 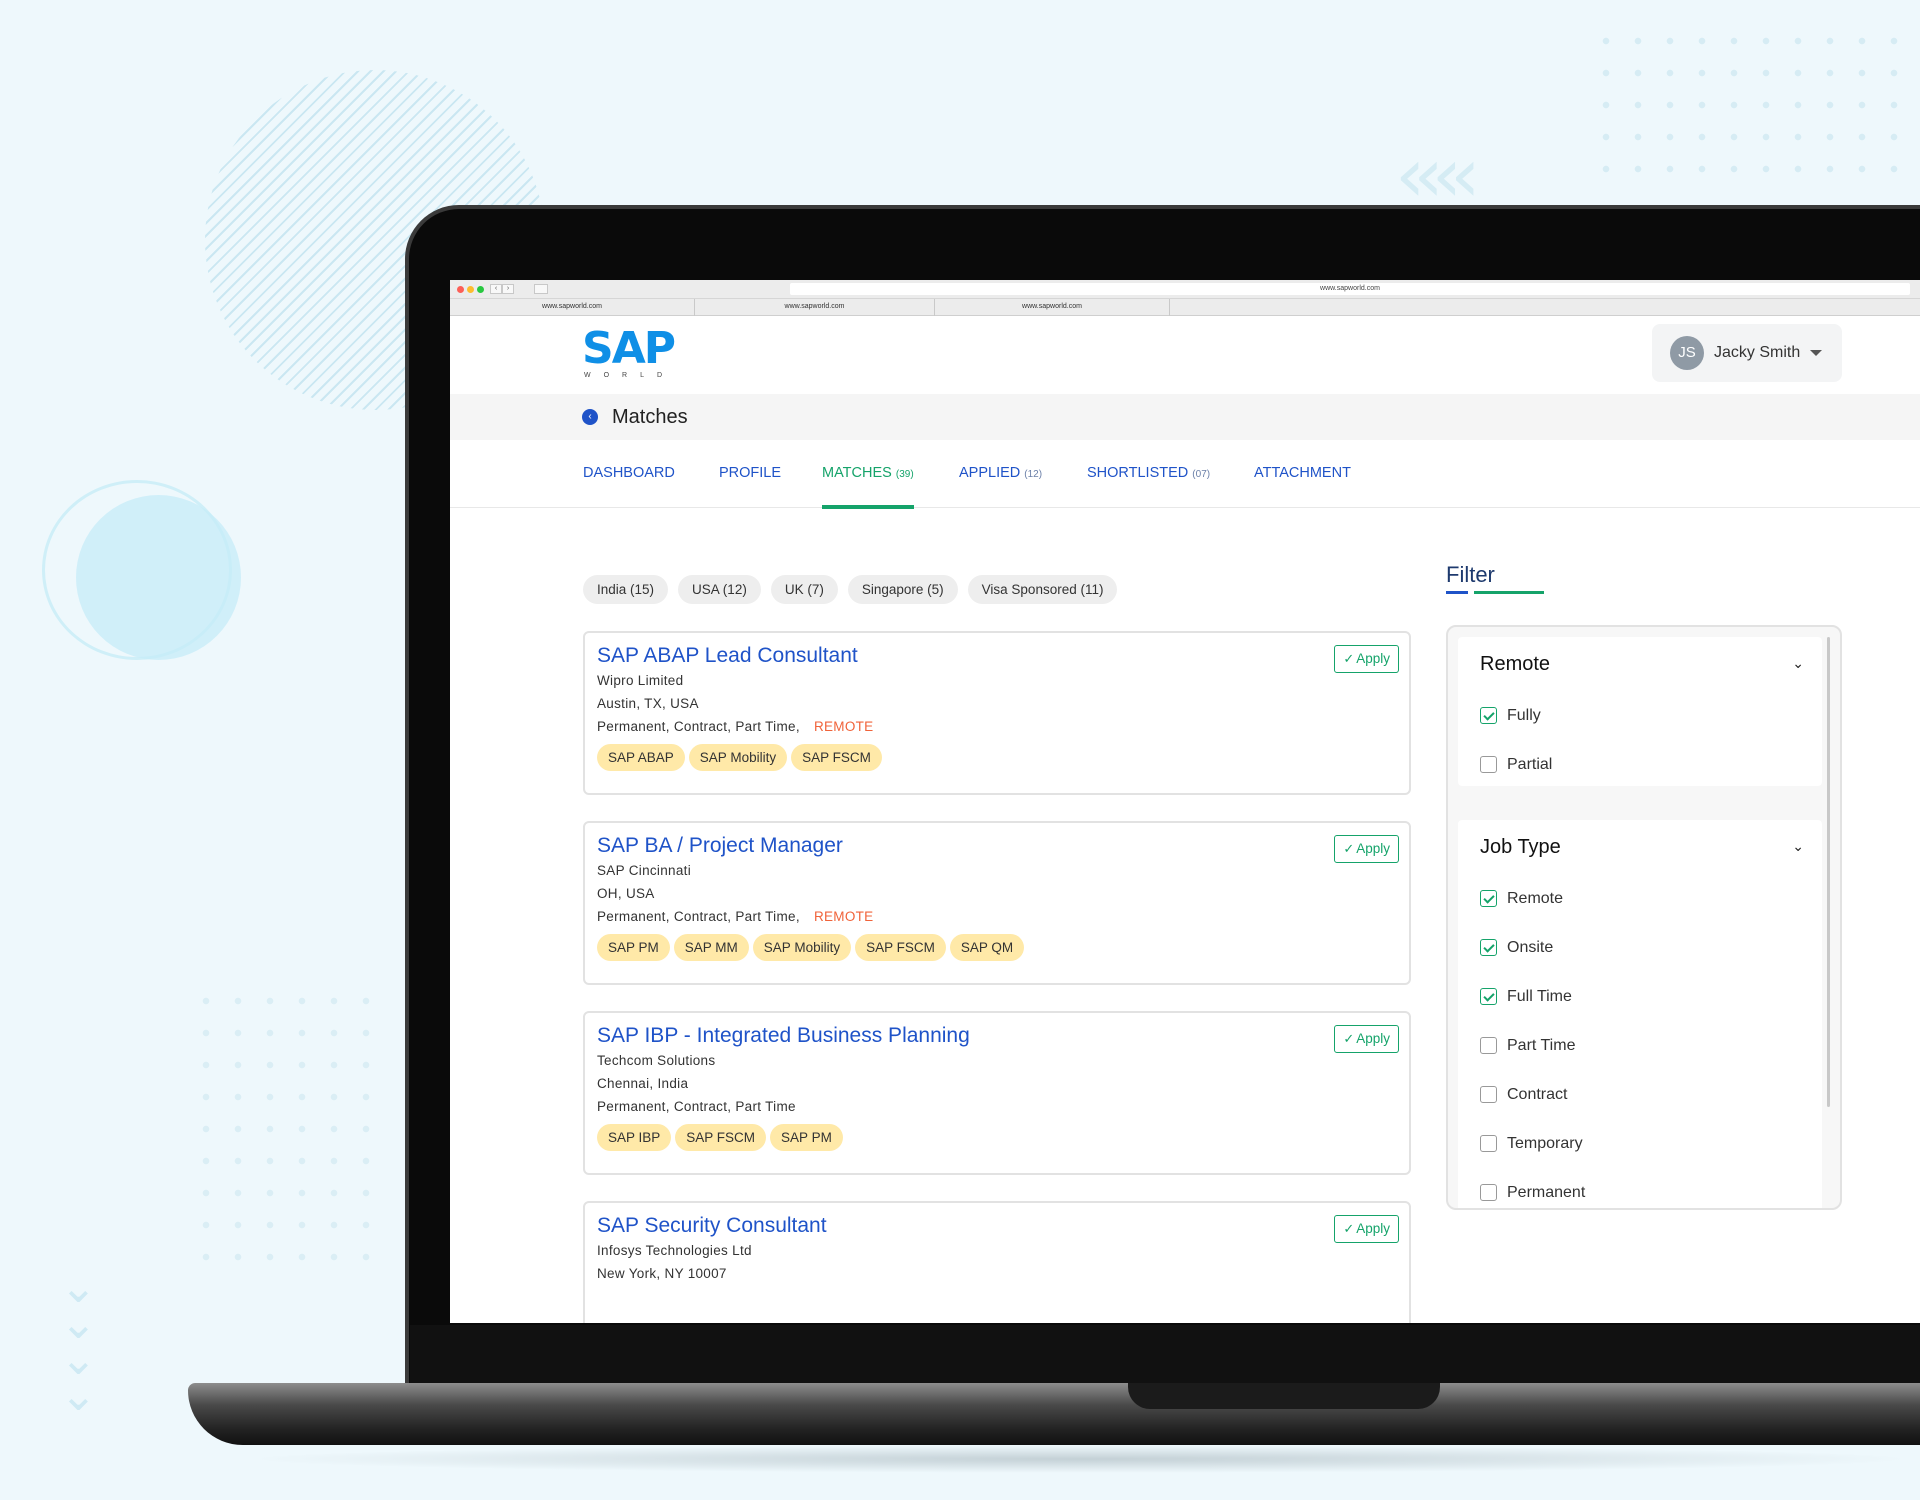 I want to click on app-header: SAP WORLD JS Jacky Smith, so click(x=1185, y=355).